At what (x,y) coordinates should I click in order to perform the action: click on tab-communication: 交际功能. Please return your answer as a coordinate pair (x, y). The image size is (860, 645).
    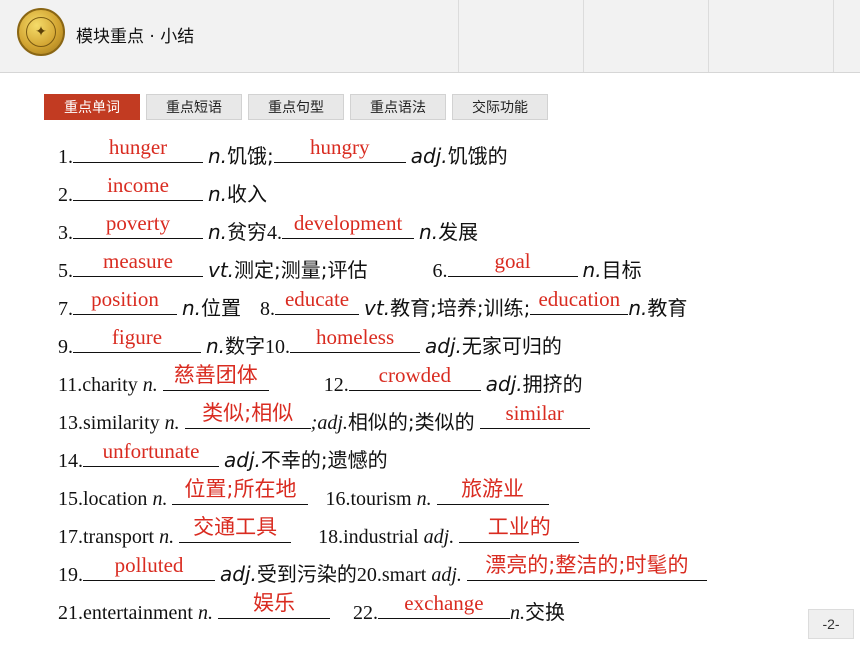
    Looking at the image, I should click on (500, 107).